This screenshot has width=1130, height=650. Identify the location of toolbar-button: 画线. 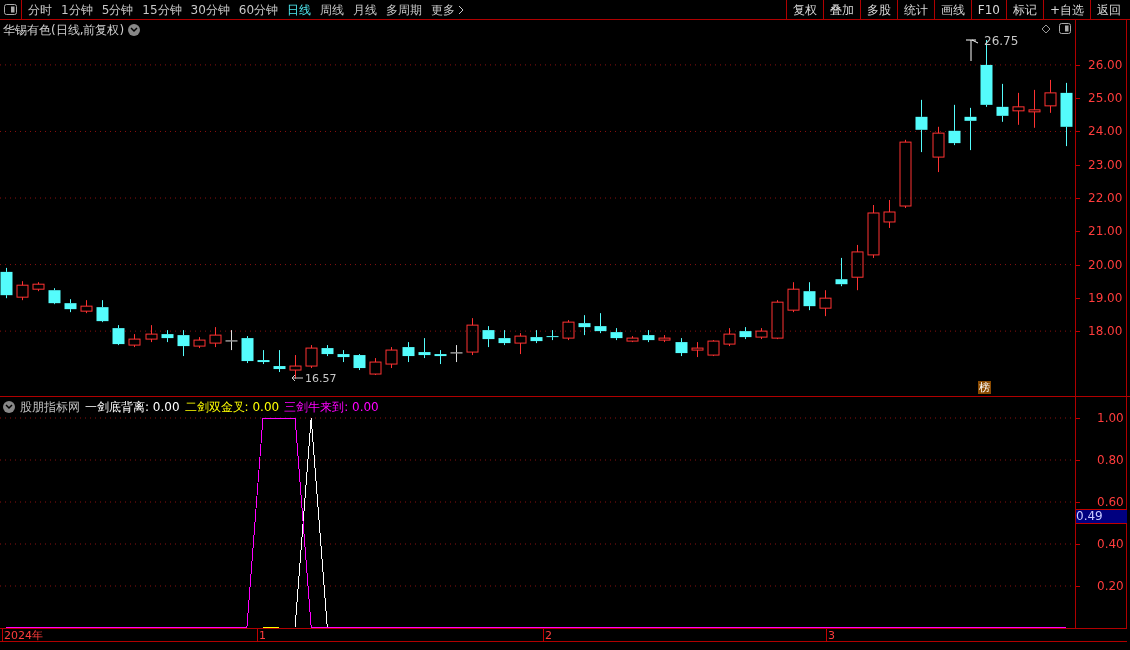
(952, 9).